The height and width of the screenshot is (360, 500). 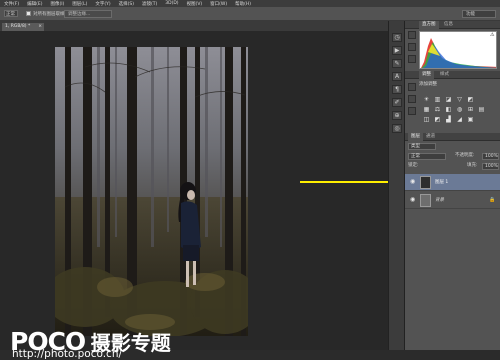 What do you see at coordinates (218, 4) in the screenshot?
I see `menu-item: 窗口(W)` at bounding box center [218, 4].